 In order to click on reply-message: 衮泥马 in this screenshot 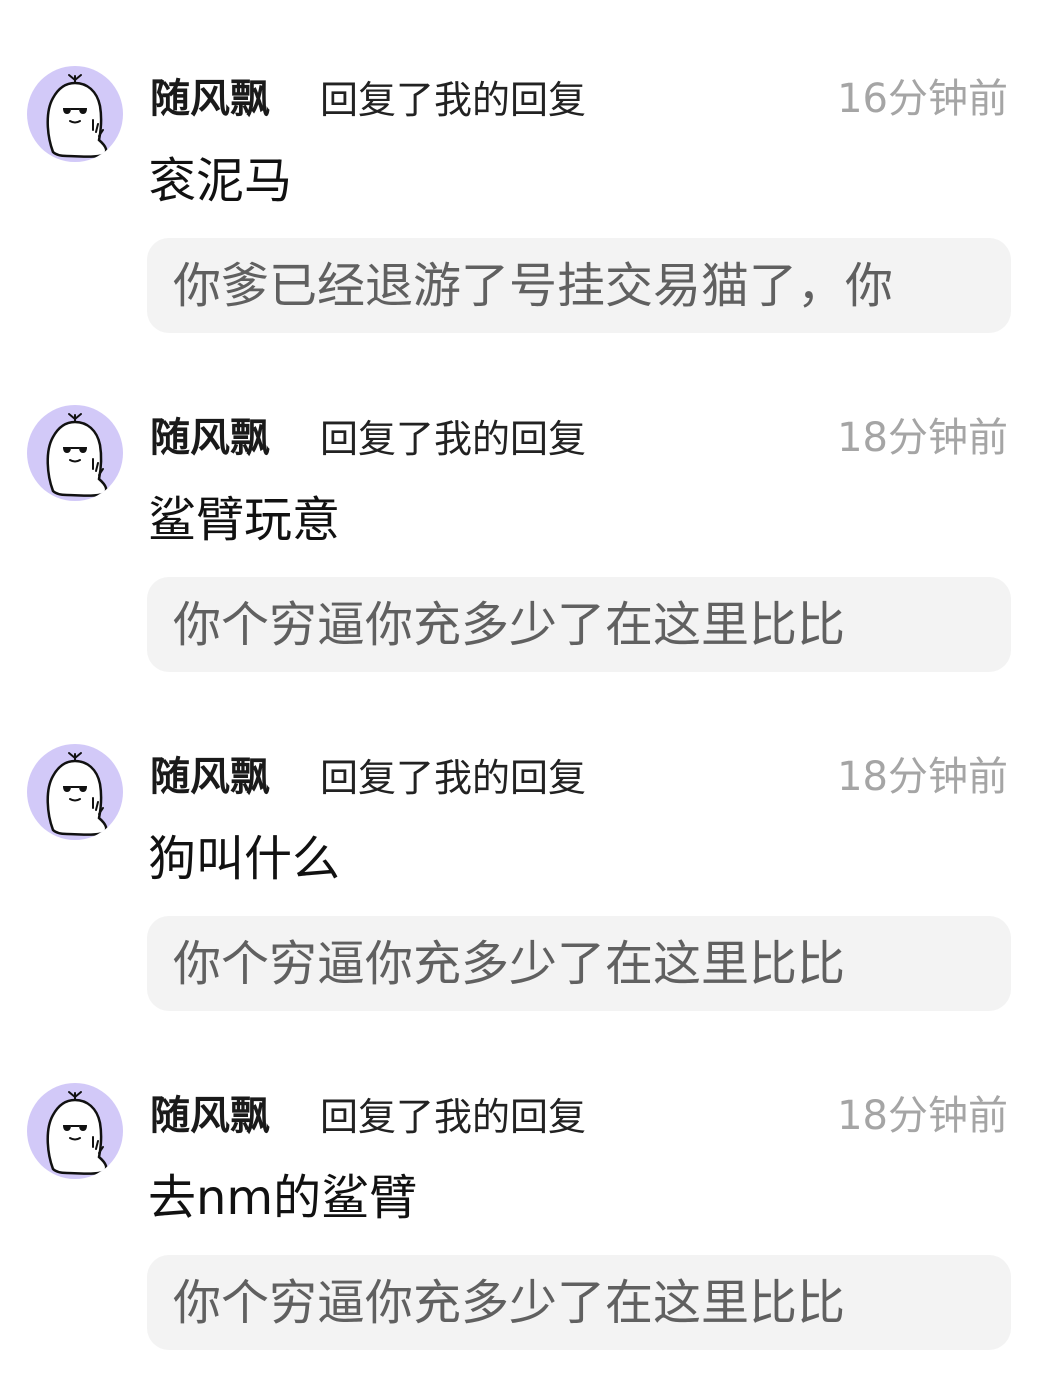, I will do `click(220, 181)`.